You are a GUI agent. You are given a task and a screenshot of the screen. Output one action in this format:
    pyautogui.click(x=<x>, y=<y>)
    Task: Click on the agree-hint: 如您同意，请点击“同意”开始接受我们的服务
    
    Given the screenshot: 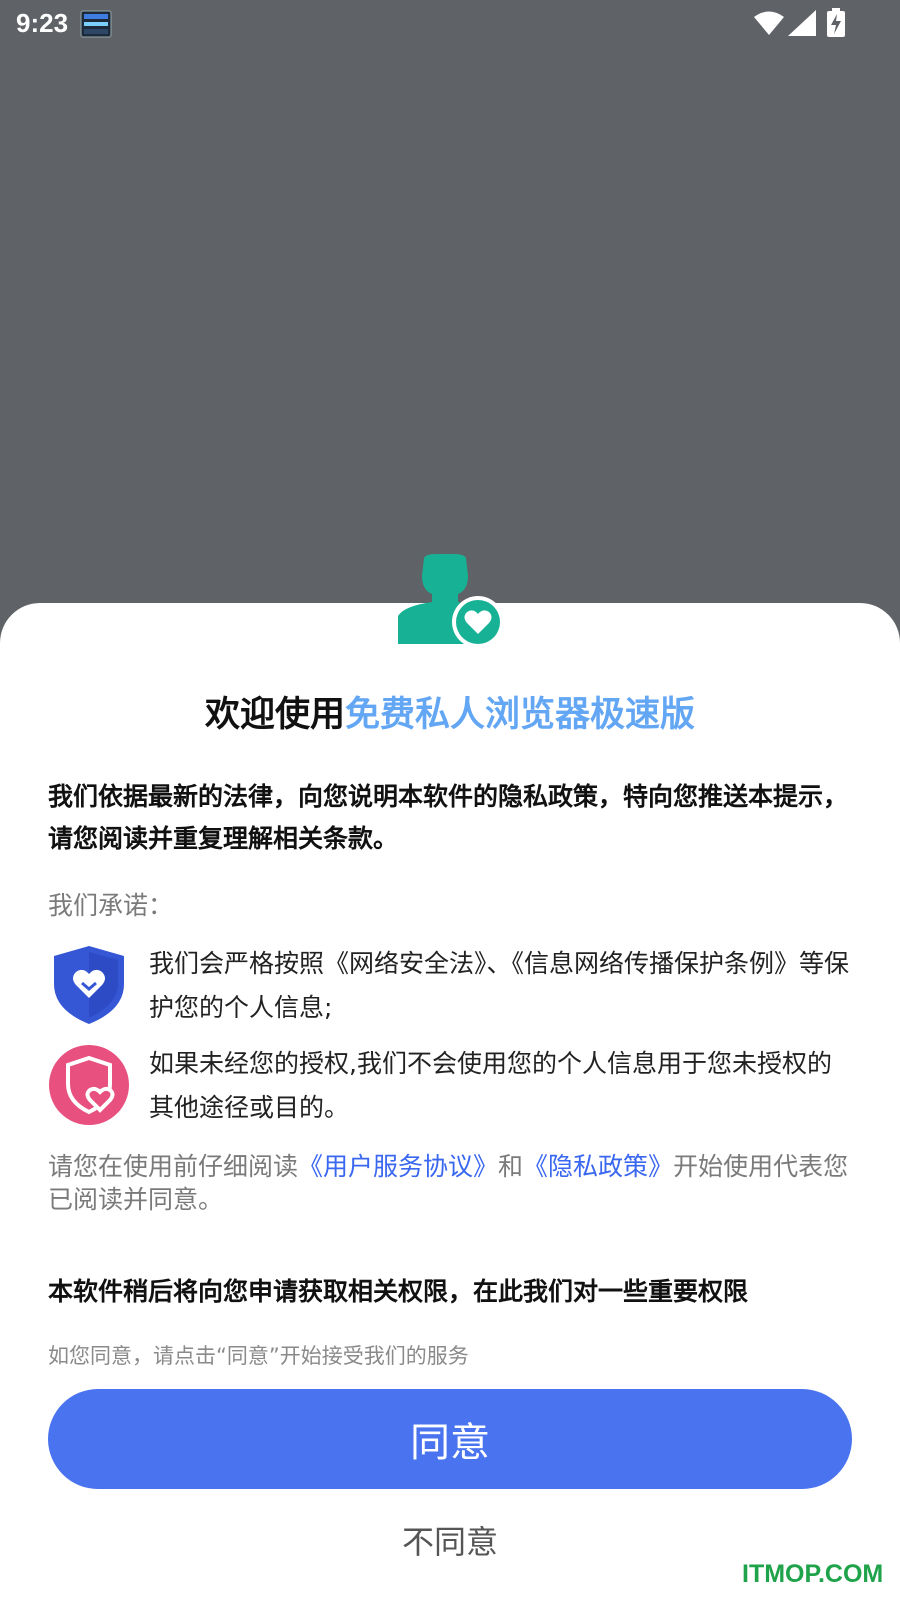 What is the action you would take?
    pyautogui.click(x=258, y=1356)
    